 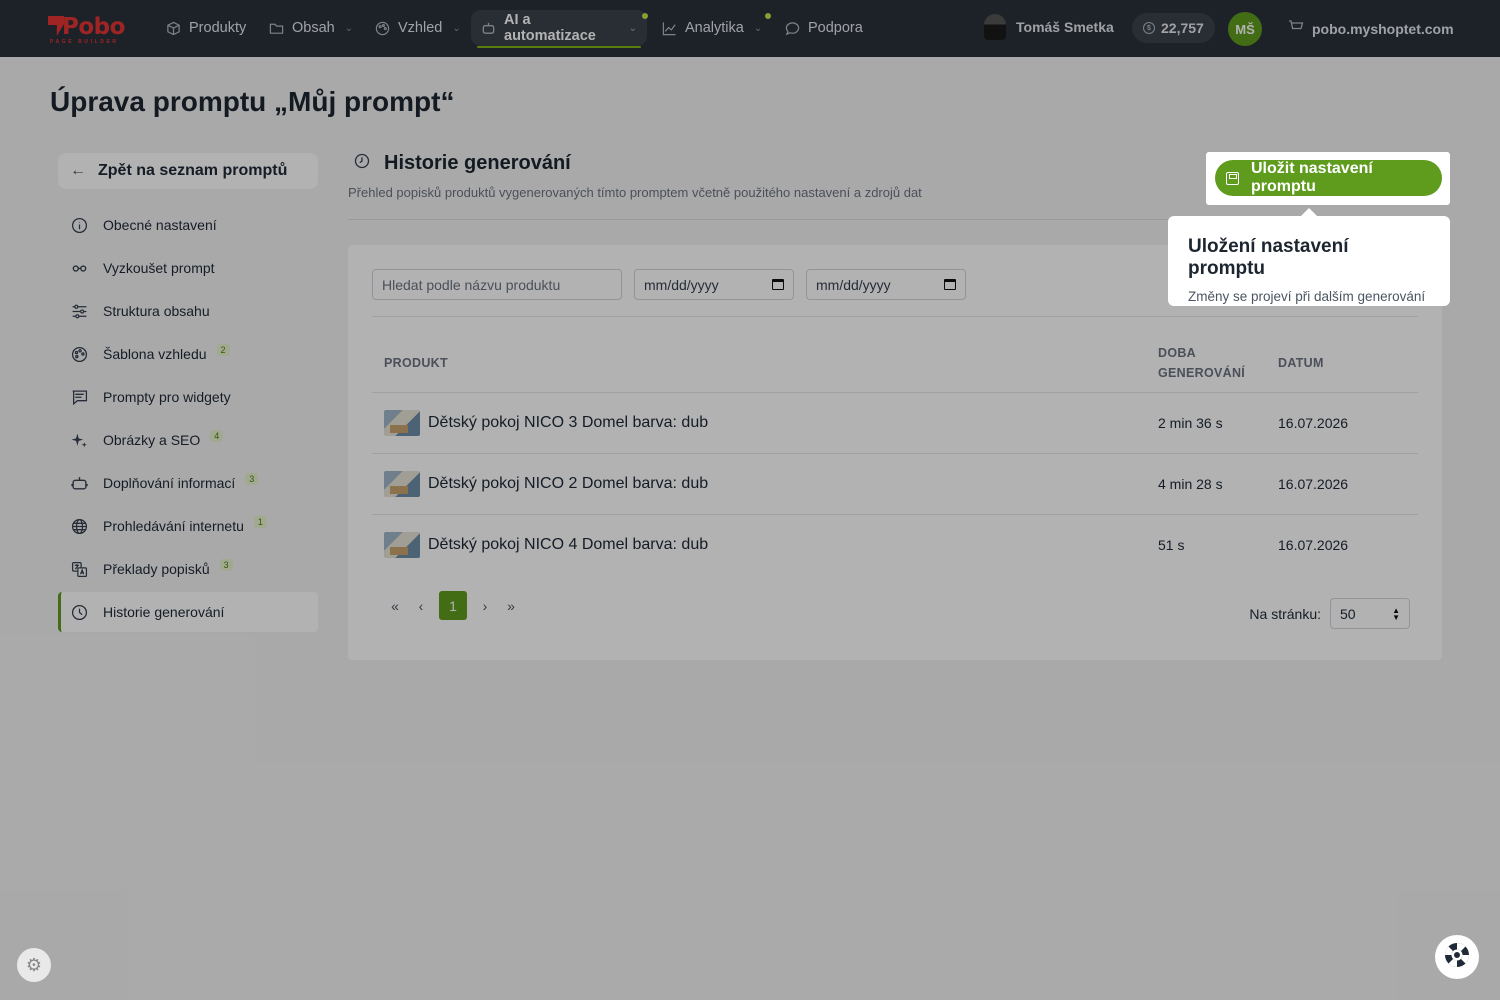 What do you see at coordinates (1232, 178) in the screenshot?
I see `save-icon` at bounding box center [1232, 178].